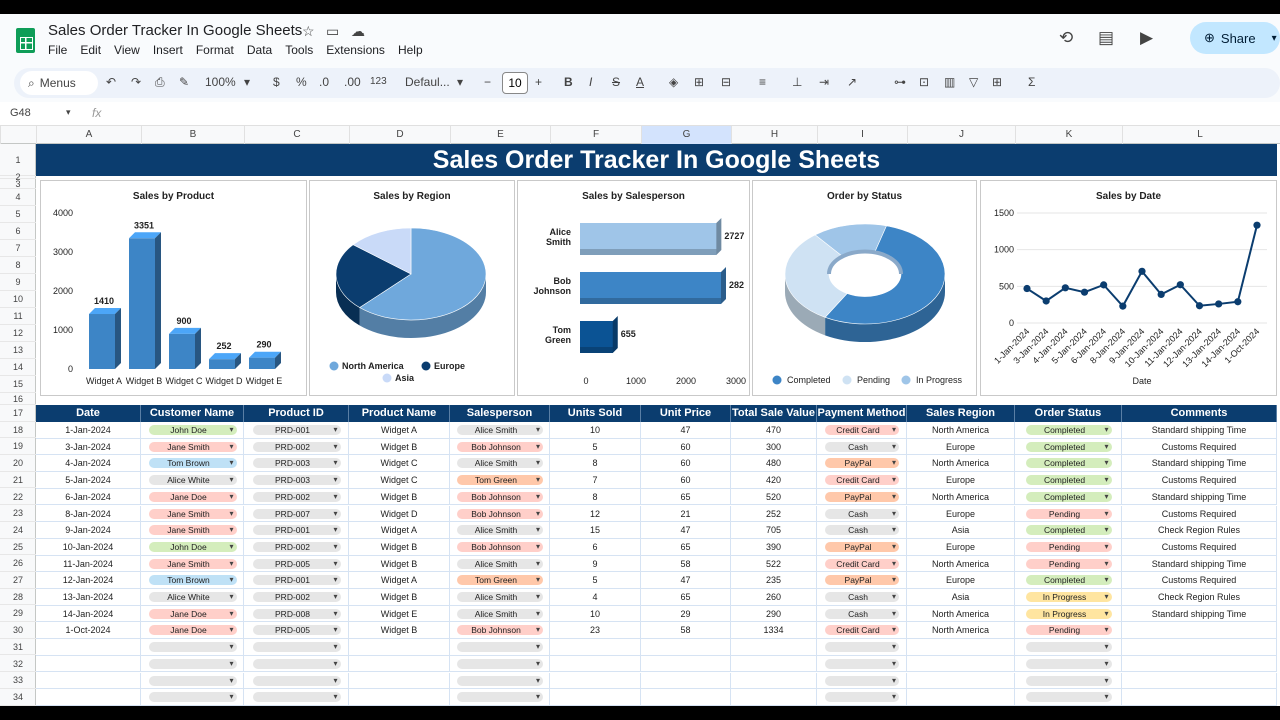 The image size is (1280, 720). Describe the element at coordinates (168, 50) in the screenshot. I see `menu-item-insert: Insert` at that location.